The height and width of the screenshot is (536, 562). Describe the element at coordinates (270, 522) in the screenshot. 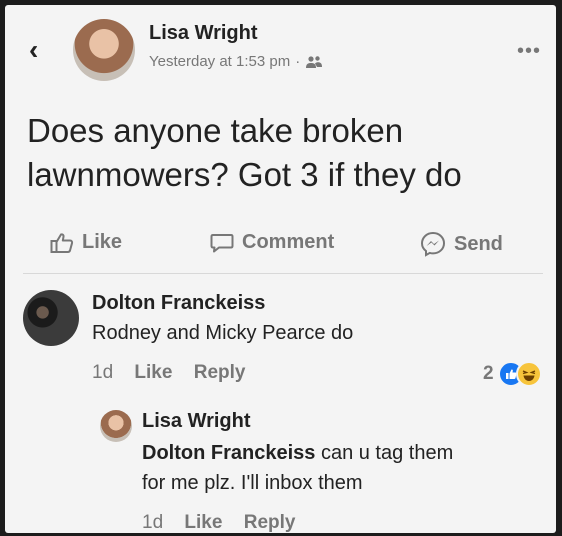

I see `reply-reply-button: Reply` at that location.